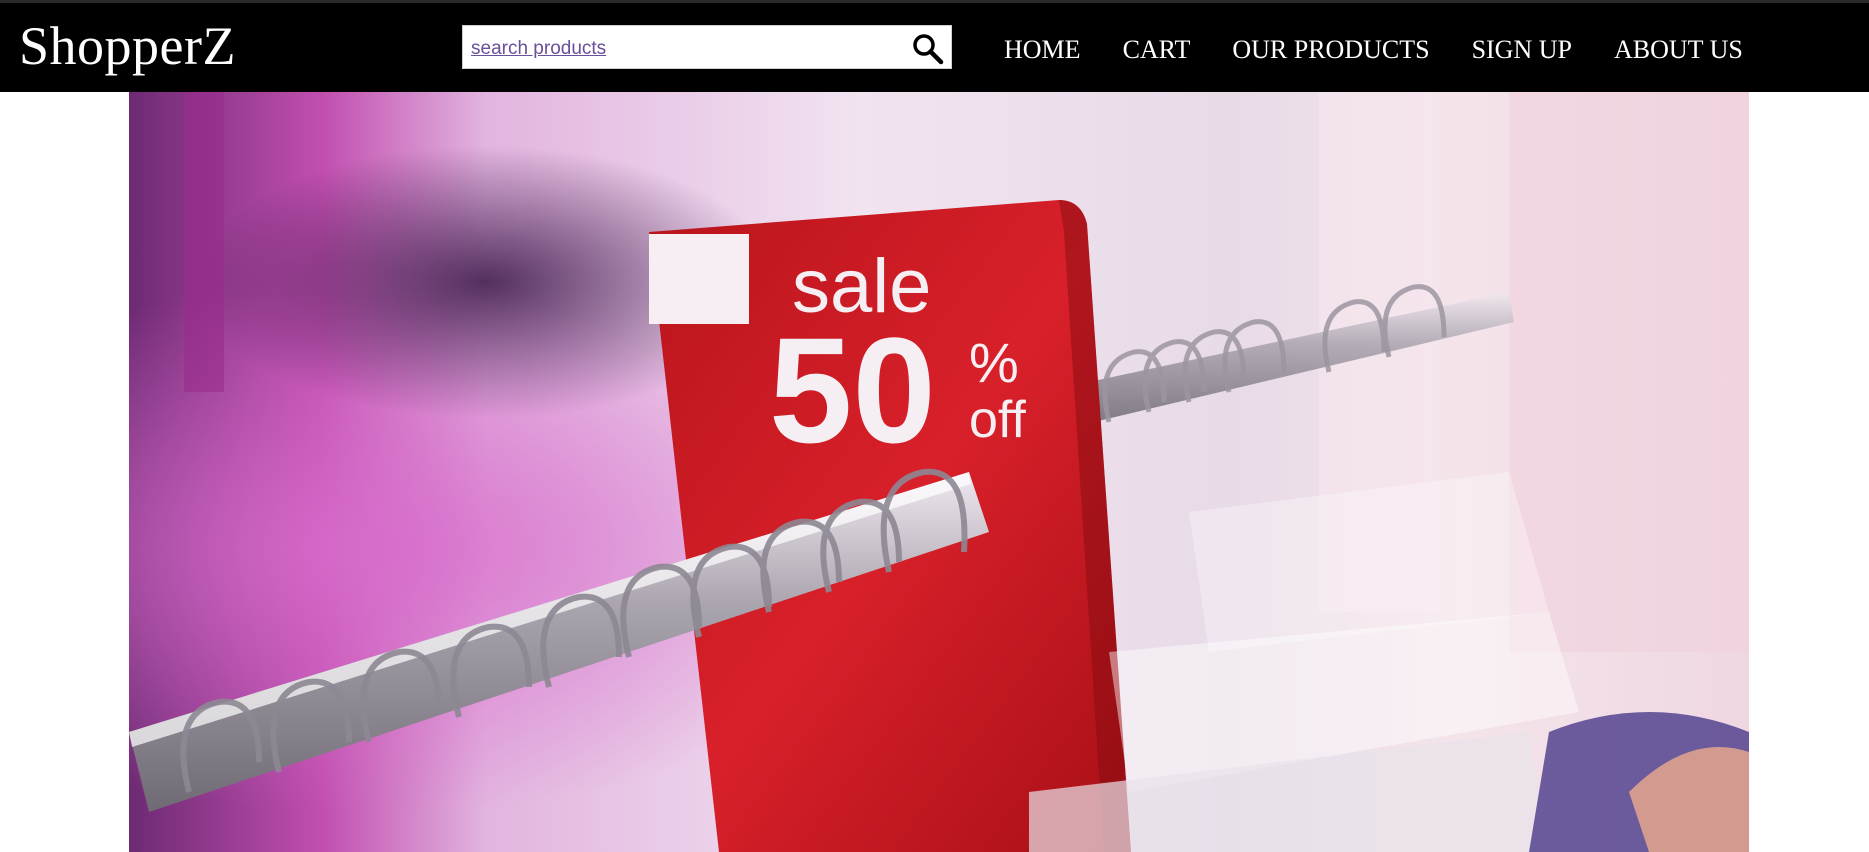 Image resolution: width=1869 pixels, height=852 pixels. What do you see at coordinates (1157, 50) in the screenshot?
I see `nav-cart: CART` at bounding box center [1157, 50].